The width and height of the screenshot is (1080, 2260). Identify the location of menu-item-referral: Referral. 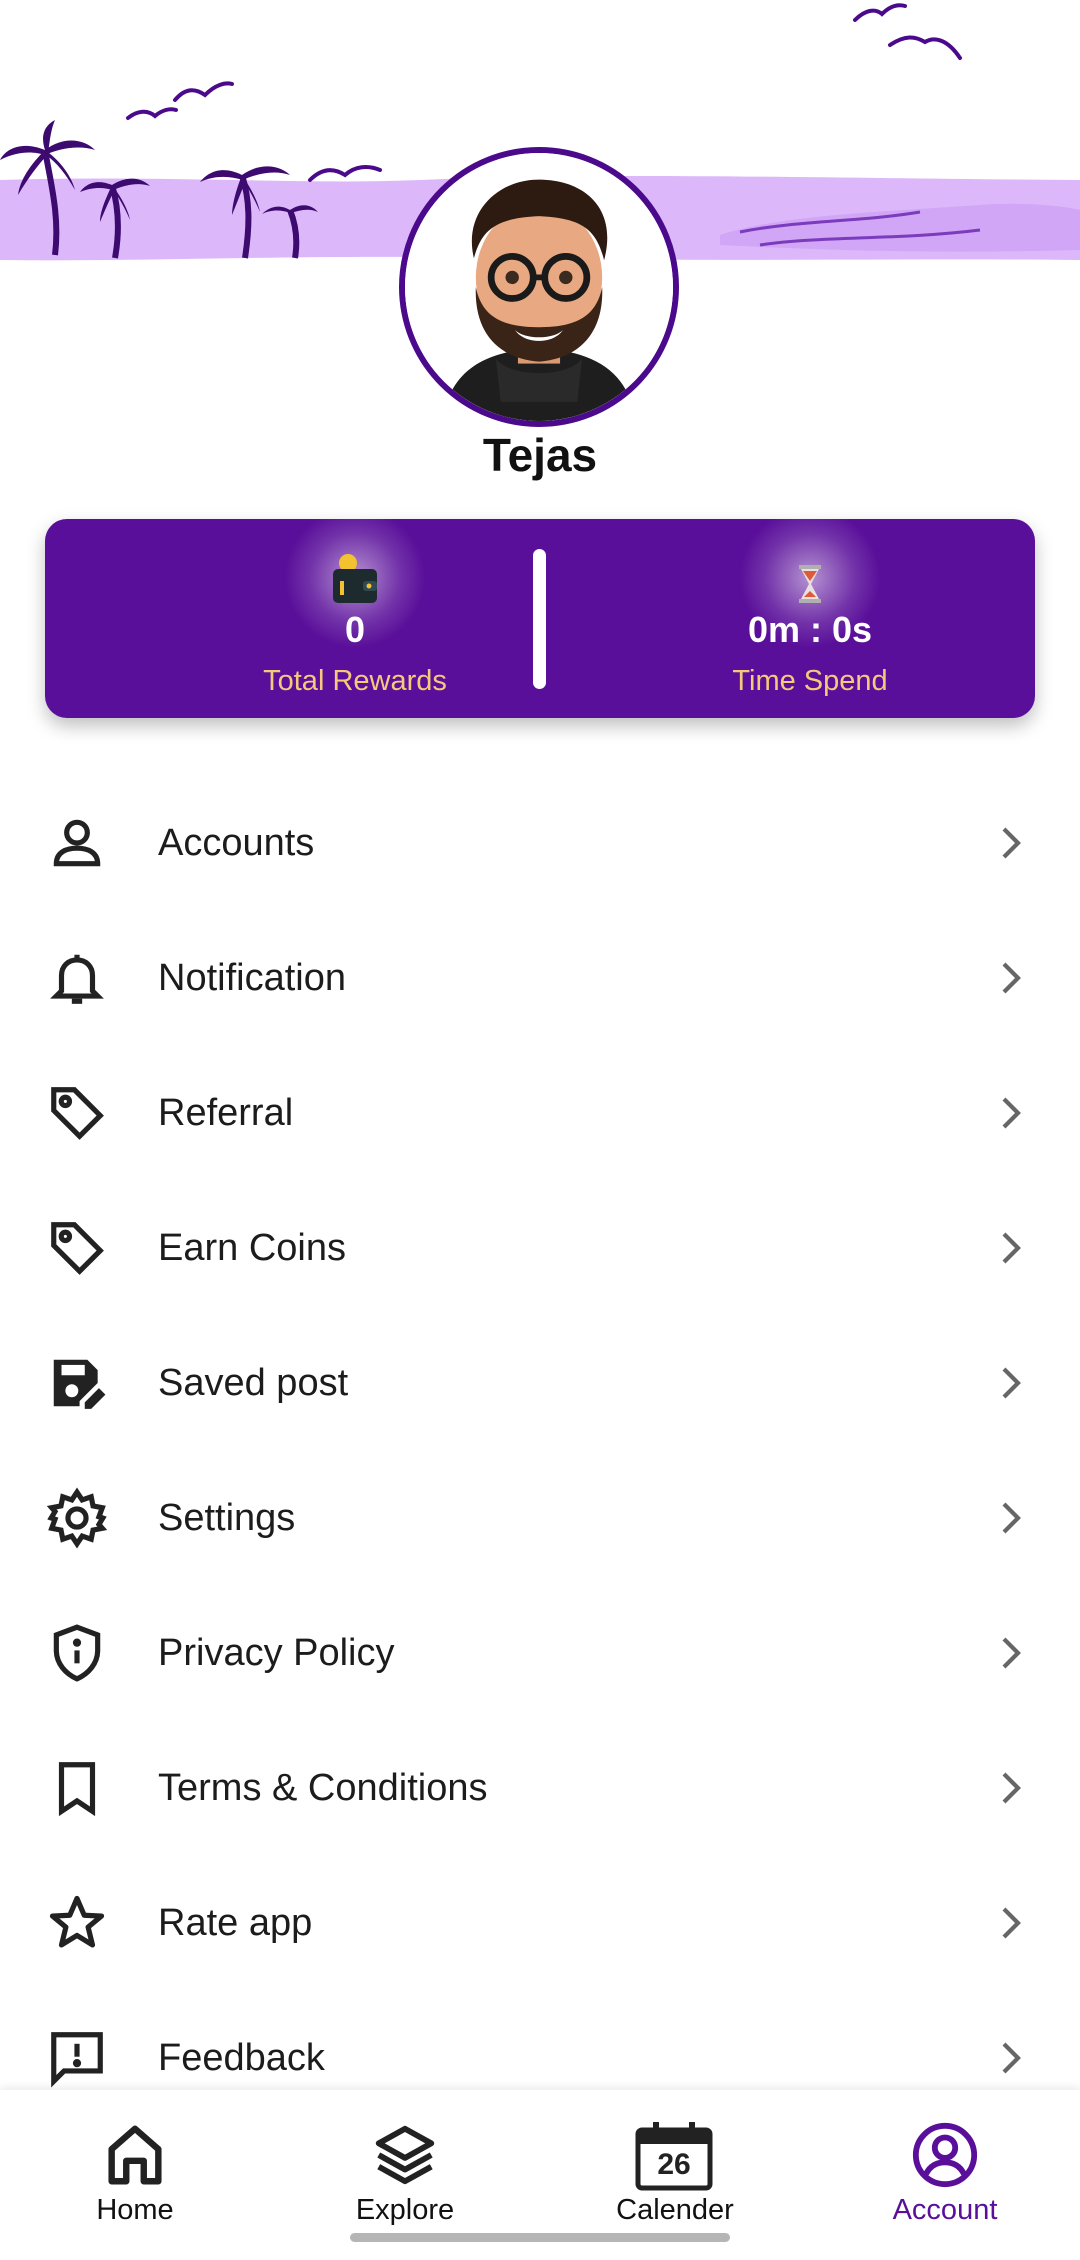
(540, 1112).